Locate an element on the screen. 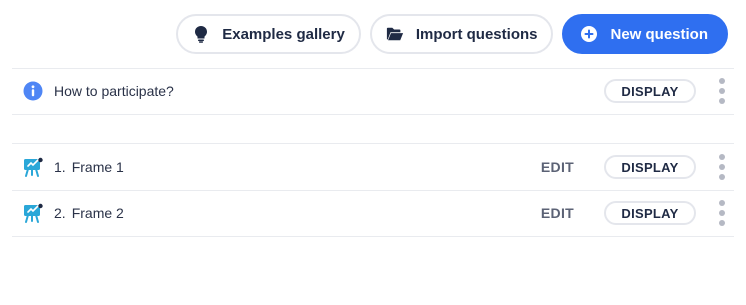  examples-gallery-button: Examples gallery is located at coordinates (268, 34).